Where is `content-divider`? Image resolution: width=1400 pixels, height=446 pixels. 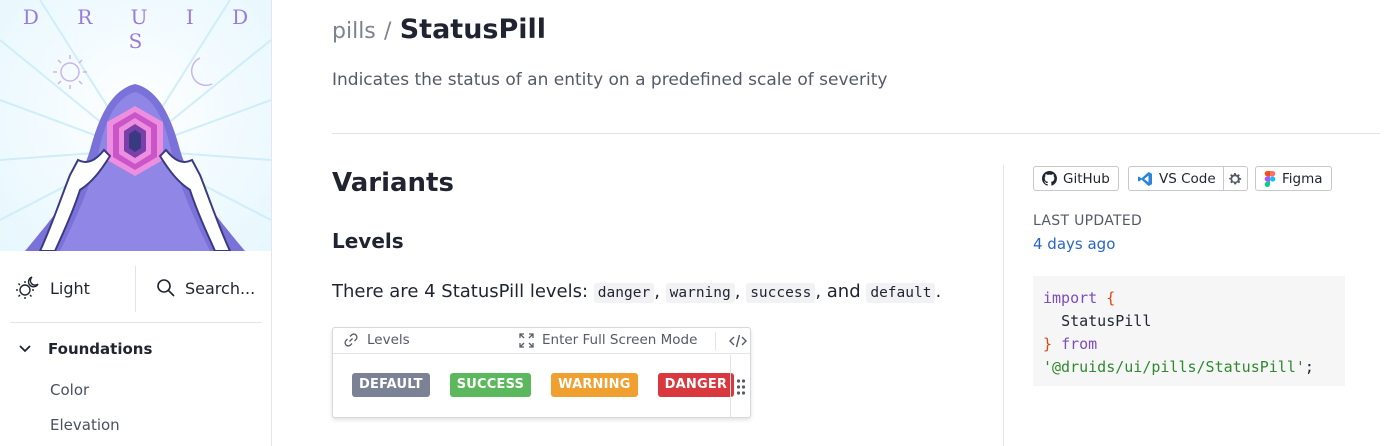 content-divider is located at coordinates (1003, 305).